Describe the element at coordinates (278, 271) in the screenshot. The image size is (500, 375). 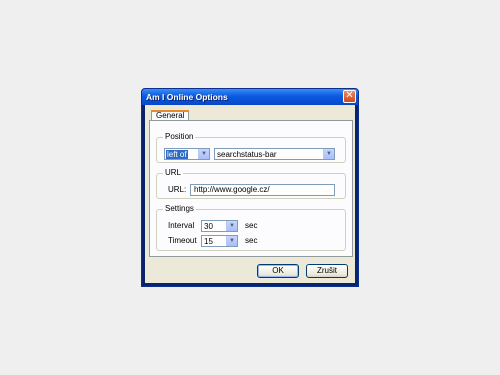
I see `ok-button: OK` at that location.